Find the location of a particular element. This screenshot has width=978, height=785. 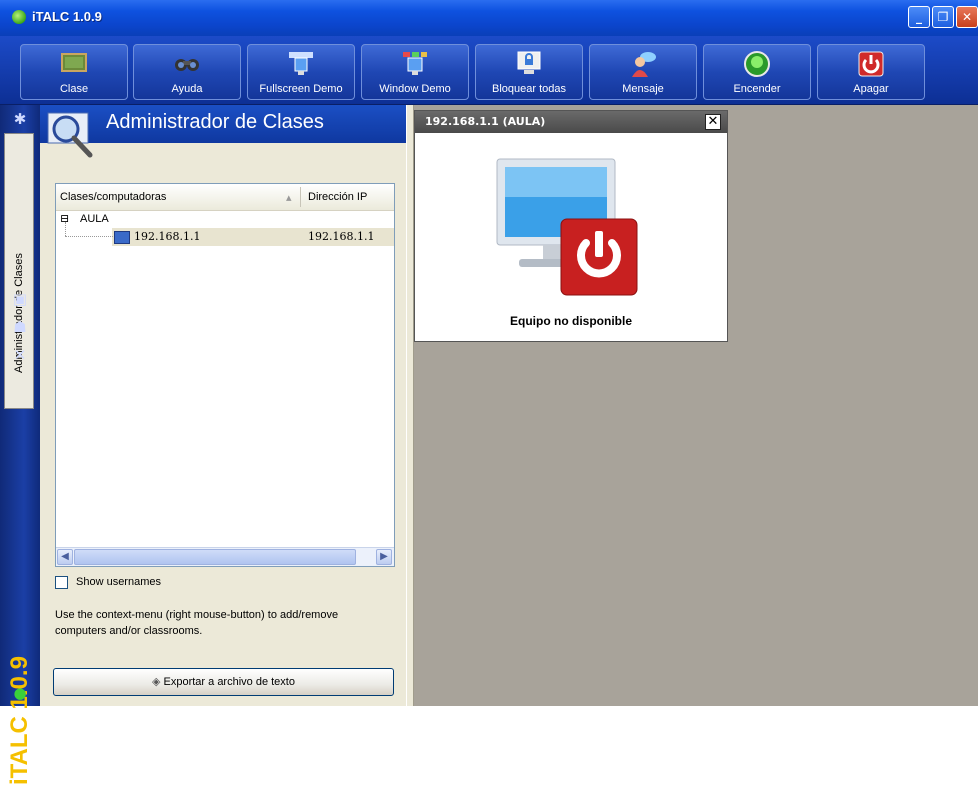

scroll-right-button: ▶ is located at coordinates (384, 557).